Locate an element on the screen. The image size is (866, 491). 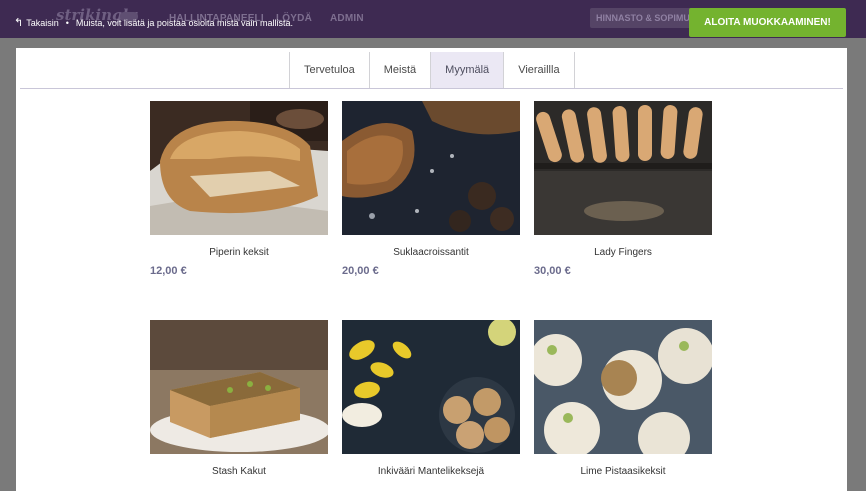
nav-divider is located at coordinates (431, 88).